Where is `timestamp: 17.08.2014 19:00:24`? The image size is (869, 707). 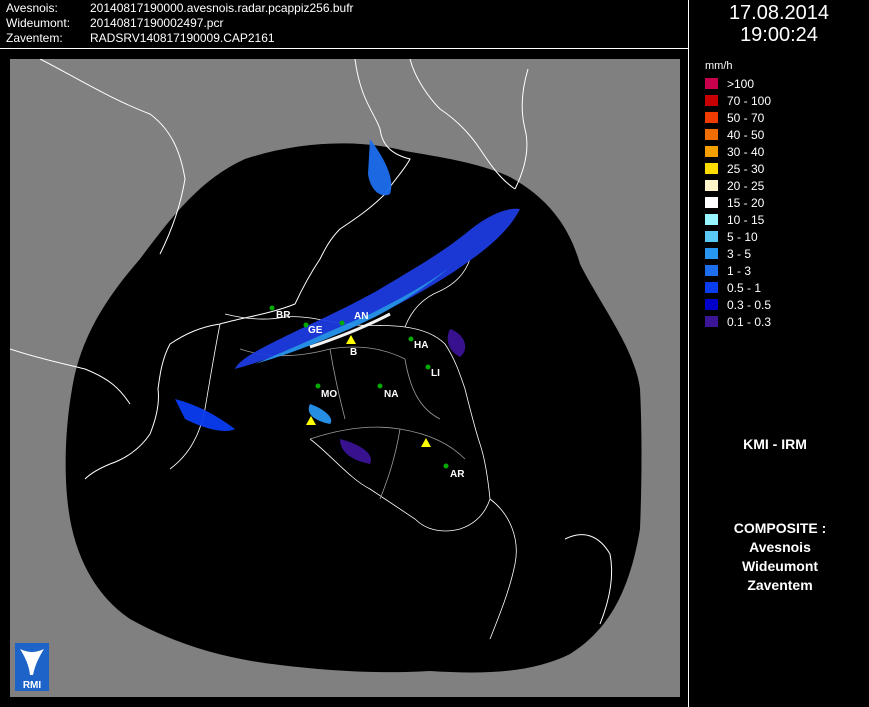
timestamp: 17.08.2014 19:00:24 is located at coordinates (779, 24).